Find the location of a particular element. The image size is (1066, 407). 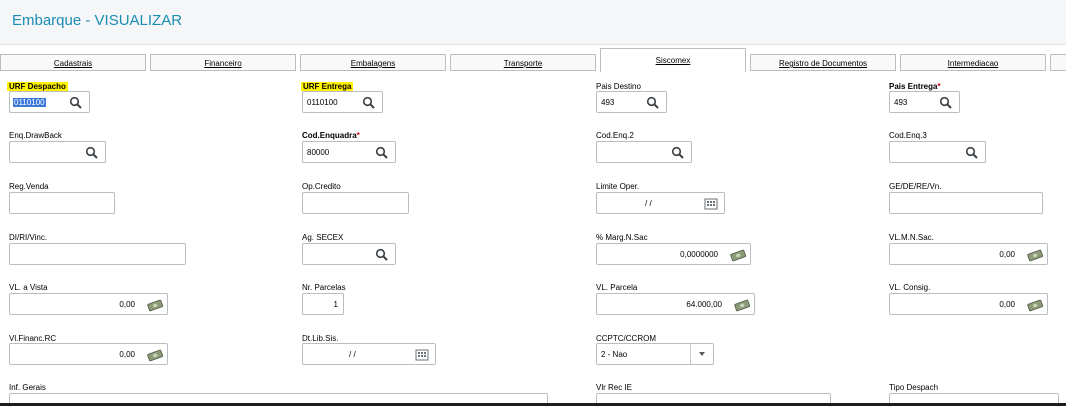

urf-despacho-value: 0110100 is located at coordinates (29, 102).